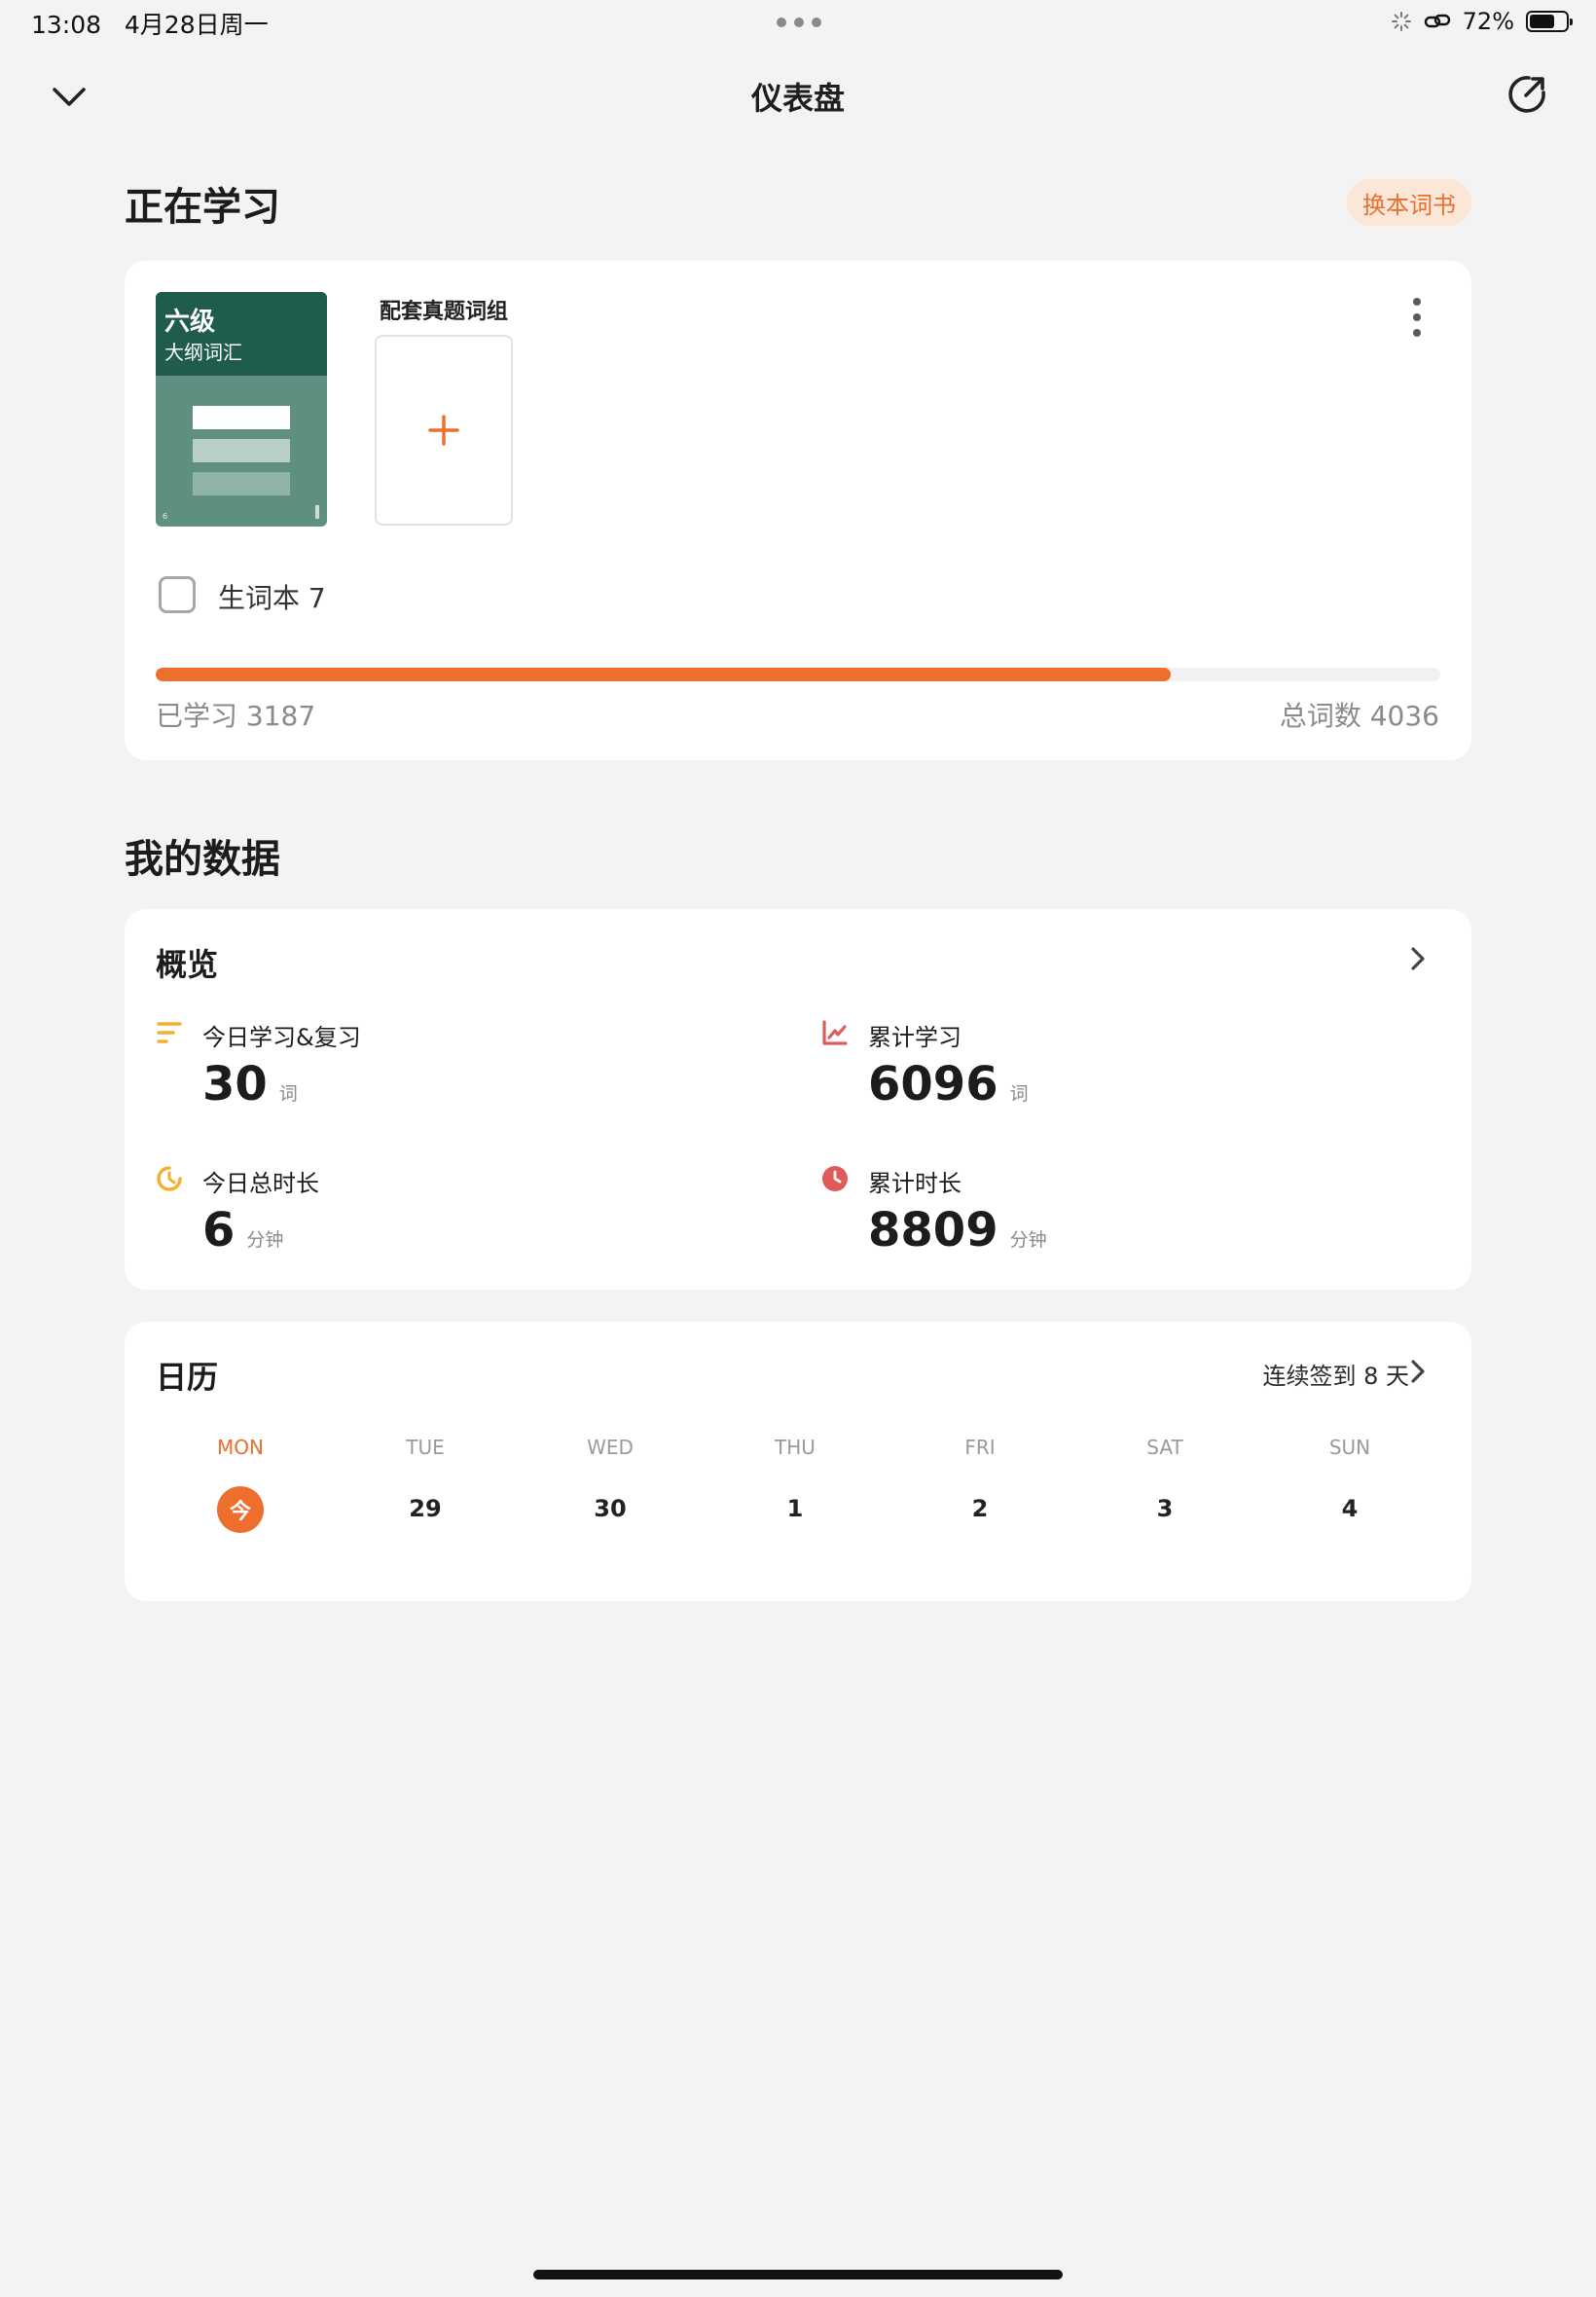 The image size is (1596, 2297). Describe the element at coordinates (169, 1032) in the screenshot. I see `list-icon` at that location.